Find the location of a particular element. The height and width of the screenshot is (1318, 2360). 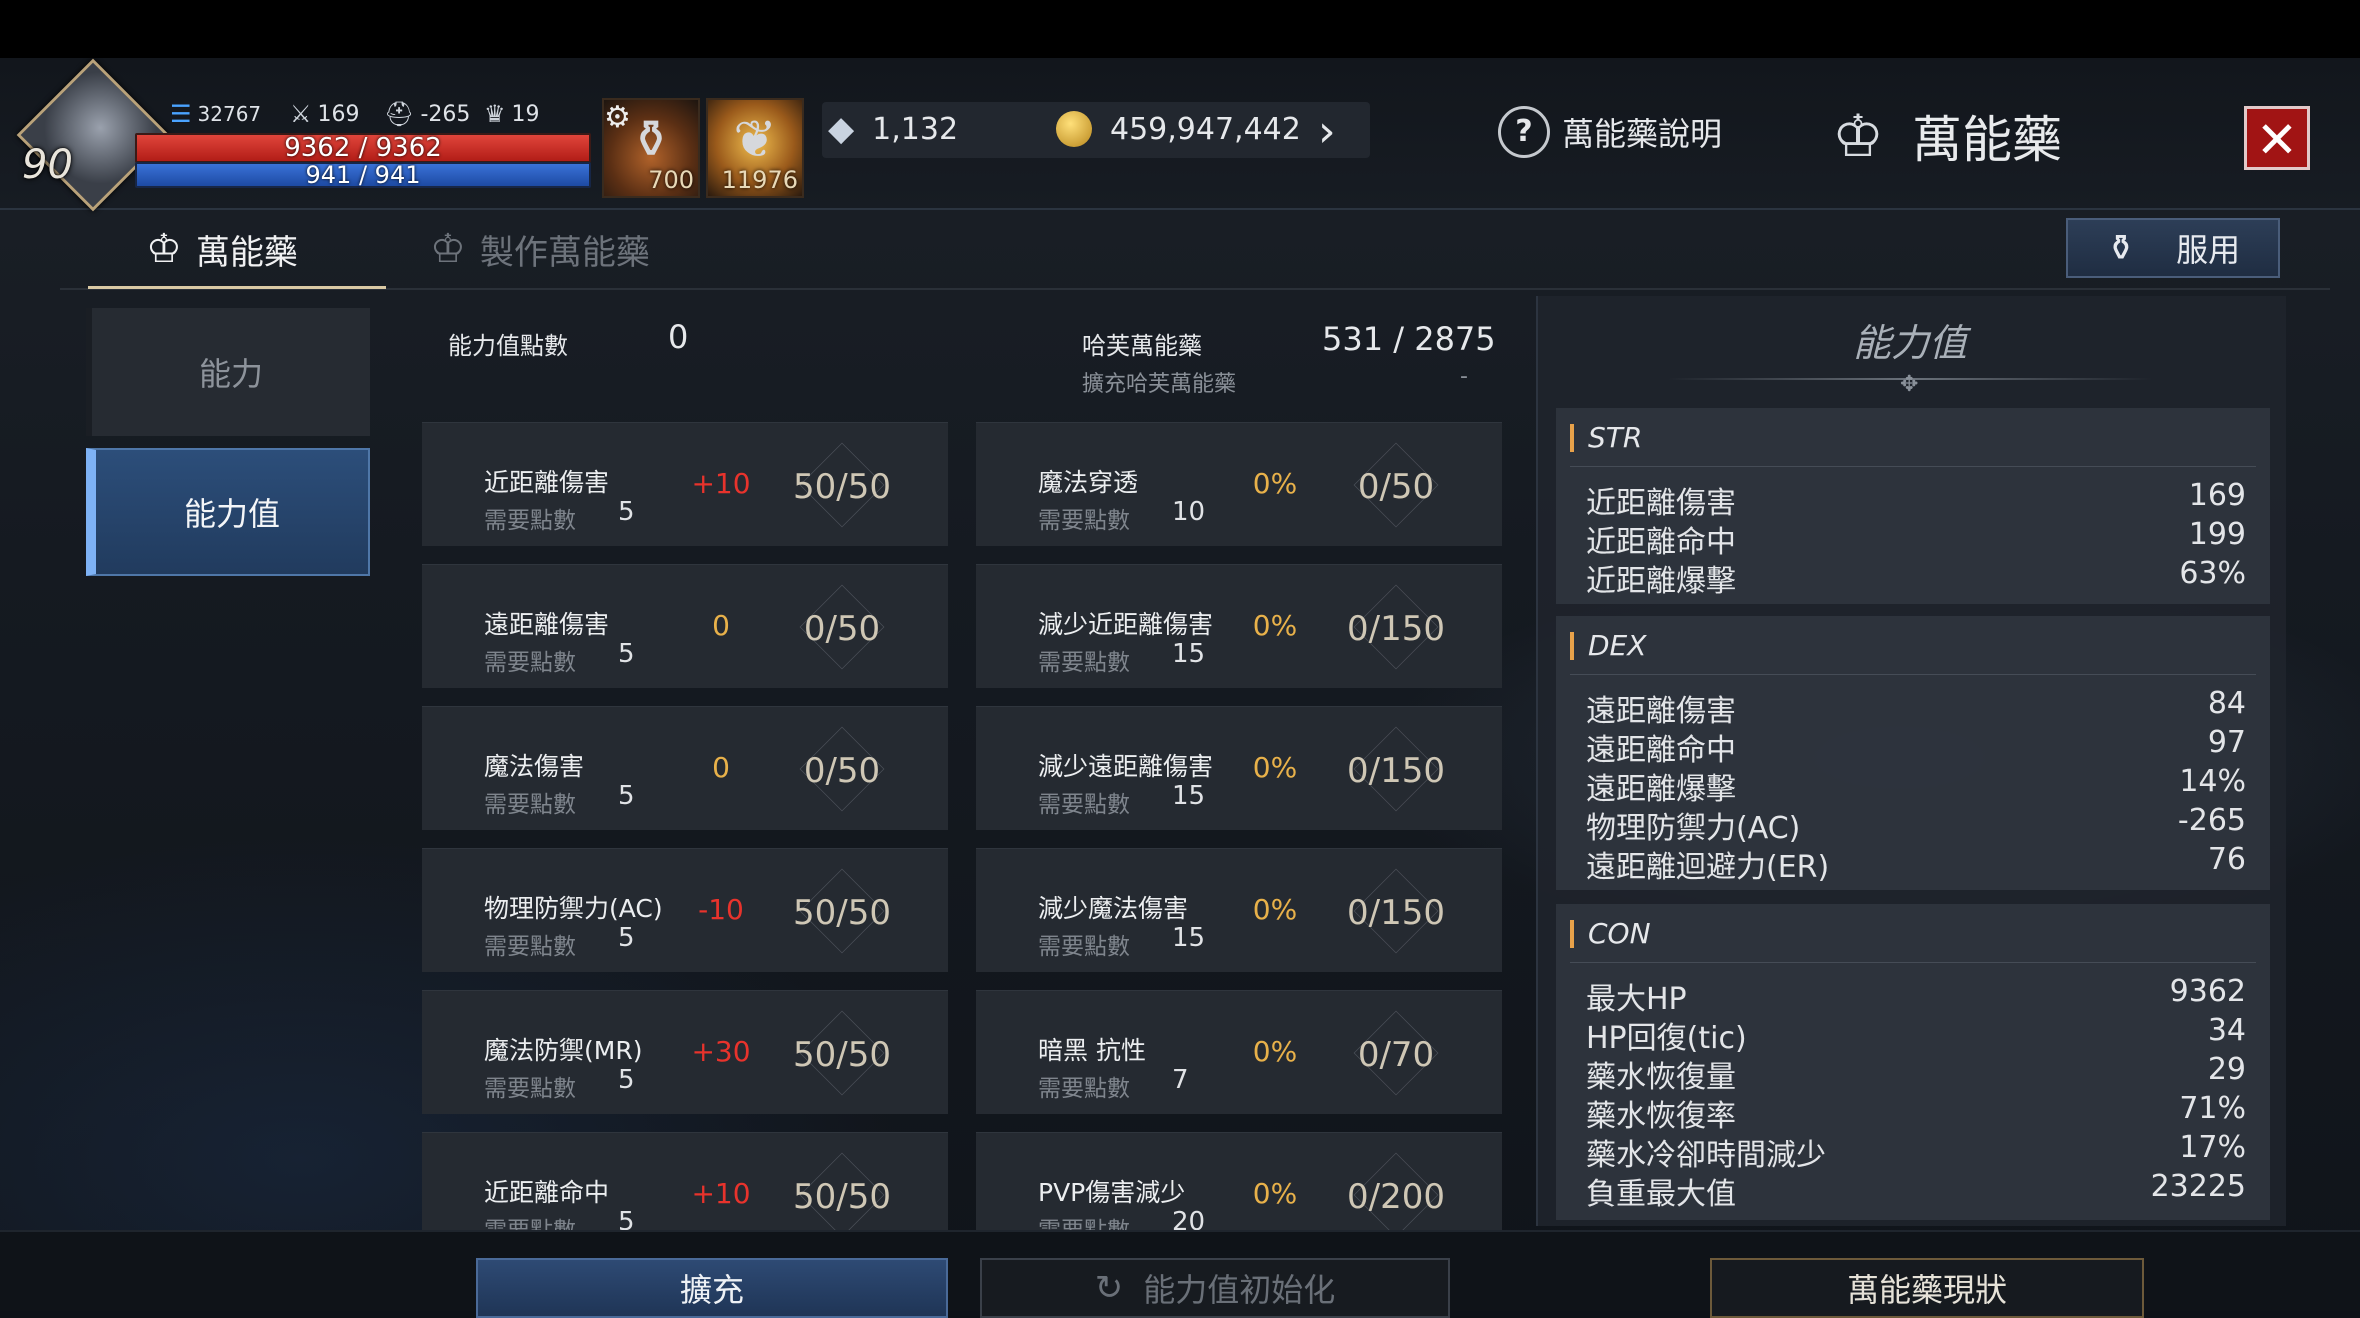

tab-craft-elixir: ♔ 製作萬能藥 is located at coordinates (540, 249).